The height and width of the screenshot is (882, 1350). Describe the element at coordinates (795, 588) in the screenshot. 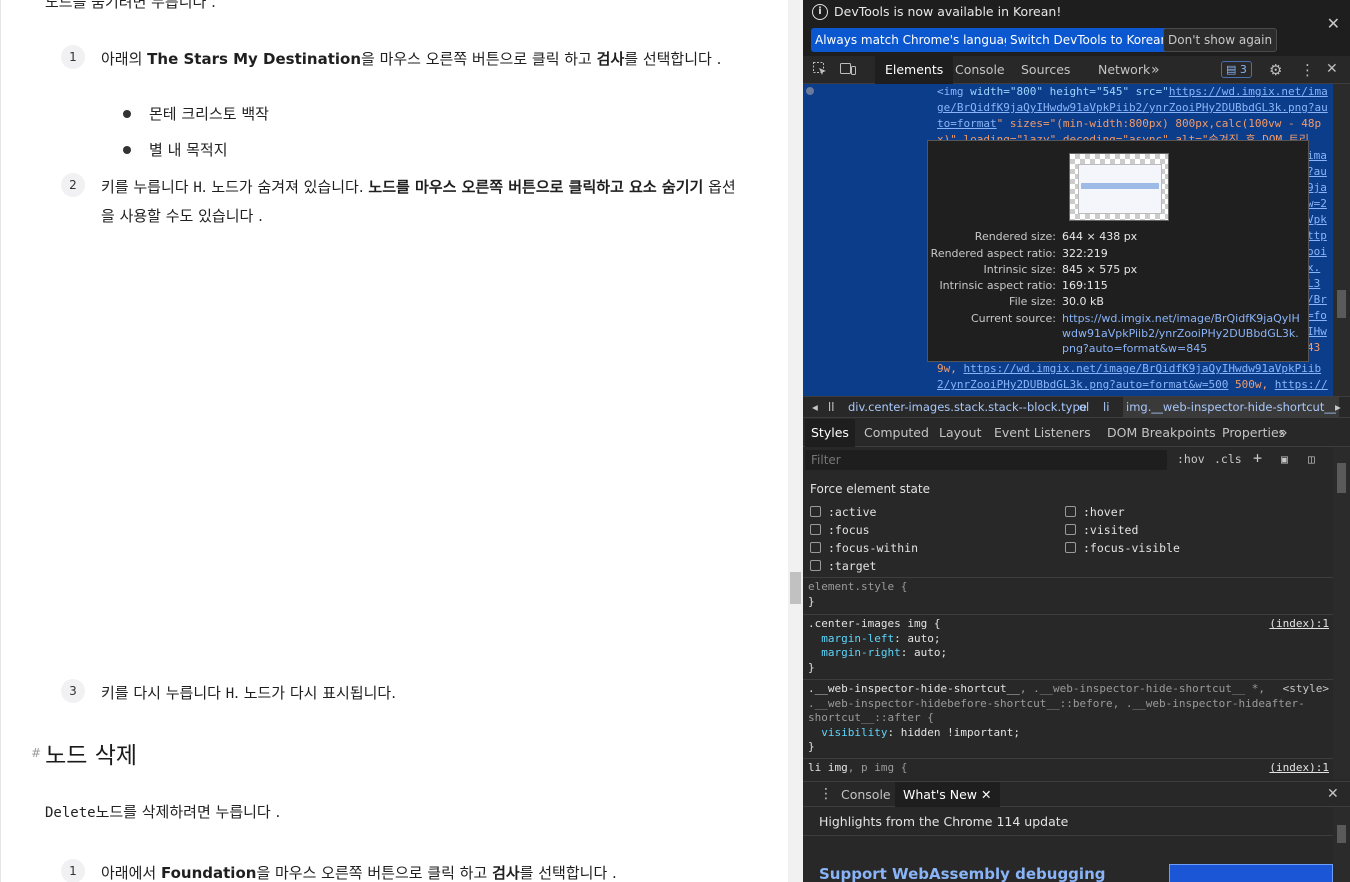

I see `page-scrollbar-thumb` at that location.